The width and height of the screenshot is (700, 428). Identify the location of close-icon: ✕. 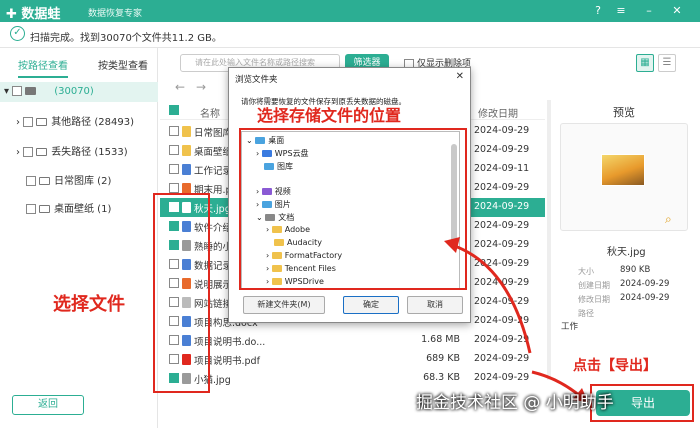
(677, 11).